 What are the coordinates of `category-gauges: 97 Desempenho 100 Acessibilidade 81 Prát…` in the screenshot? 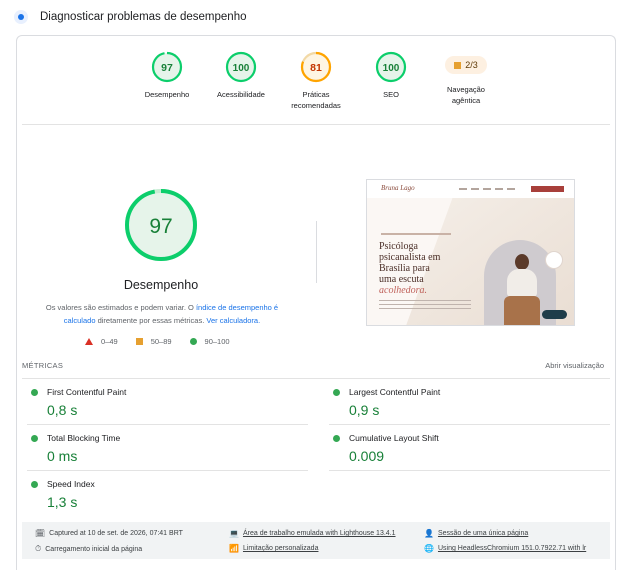 It's located at (317, 80).